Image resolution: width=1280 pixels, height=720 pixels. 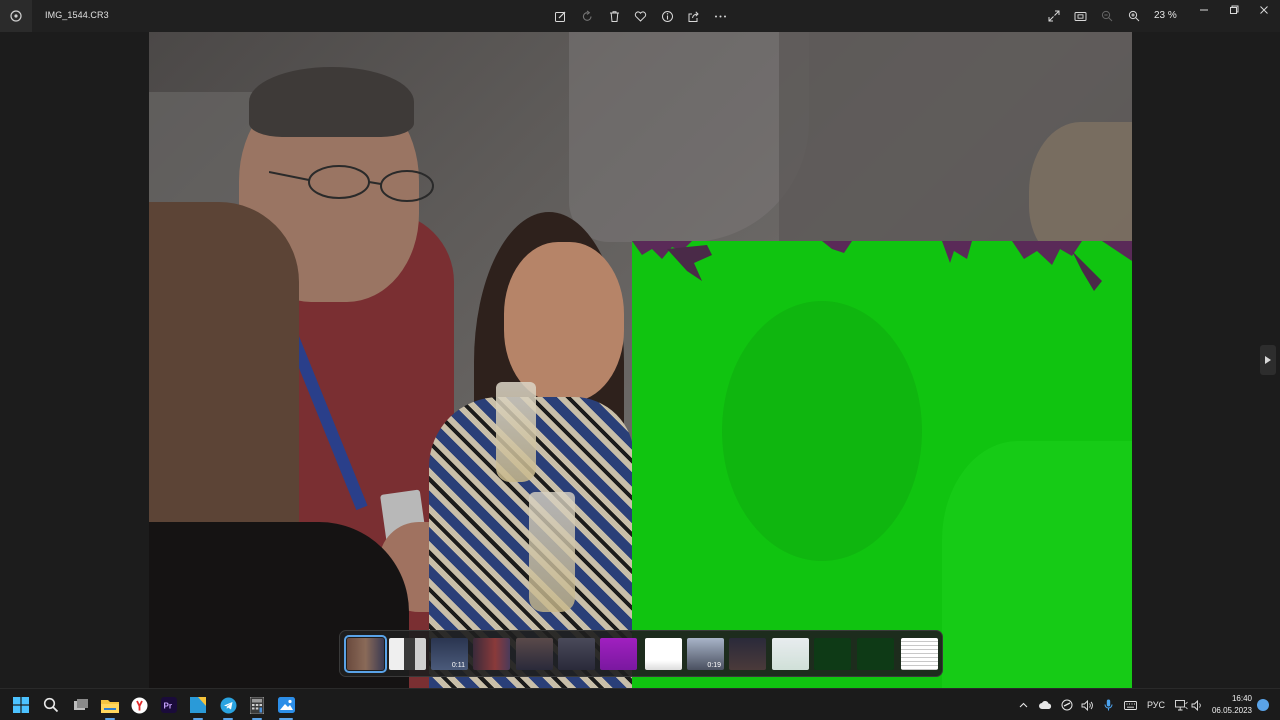 What do you see at coordinates (1263, 705) in the screenshot?
I see `notification-icon` at bounding box center [1263, 705].